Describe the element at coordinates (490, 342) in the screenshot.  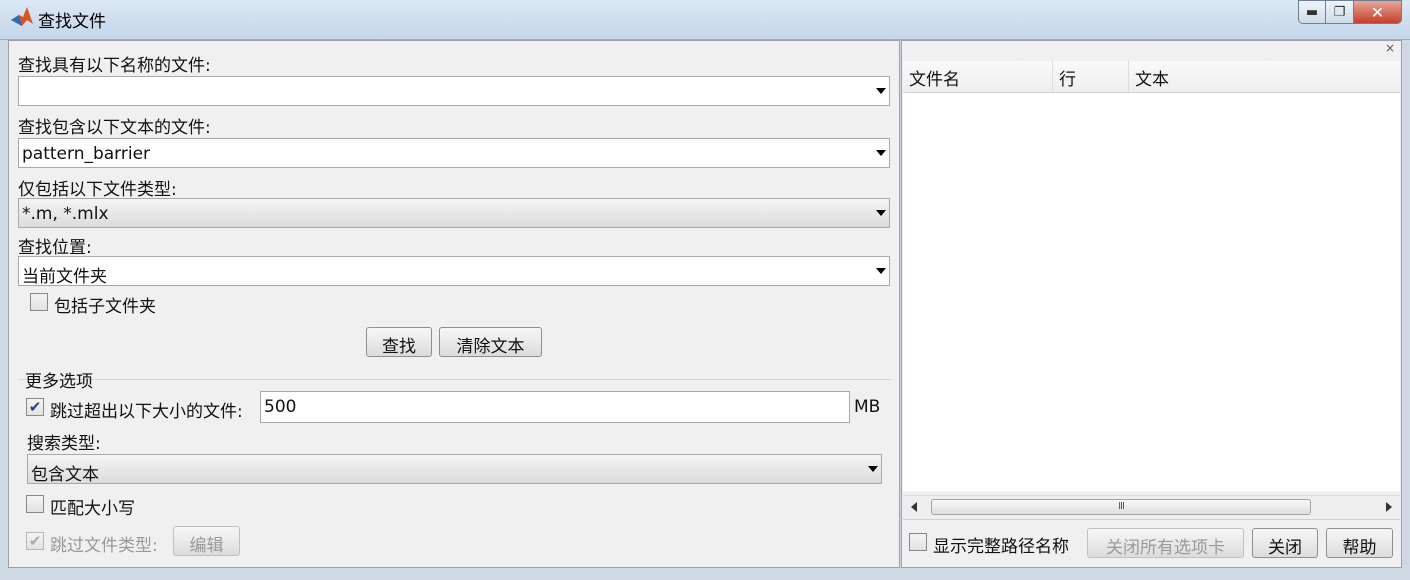
I see `clear-text-button: 清除文本` at that location.